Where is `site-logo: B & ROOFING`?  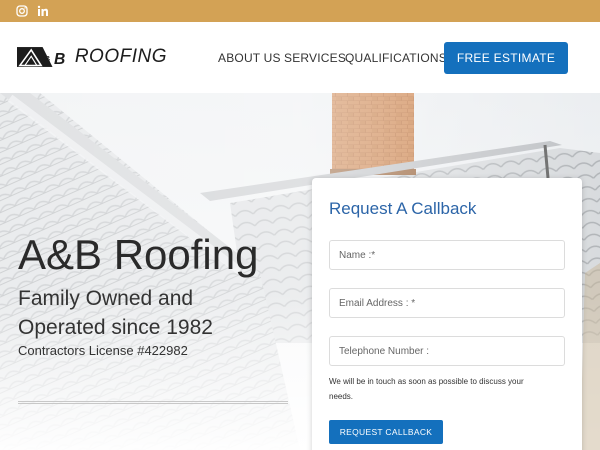 site-logo: B & ROOFING is located at coordinates (92, 57).